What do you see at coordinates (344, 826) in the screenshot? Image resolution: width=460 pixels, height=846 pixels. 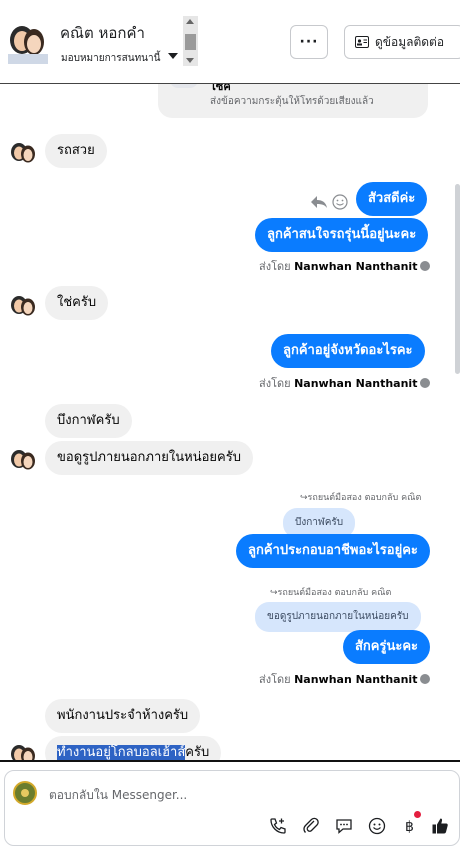 I see `saved-reply-icon` at bounding box center [344, 826].